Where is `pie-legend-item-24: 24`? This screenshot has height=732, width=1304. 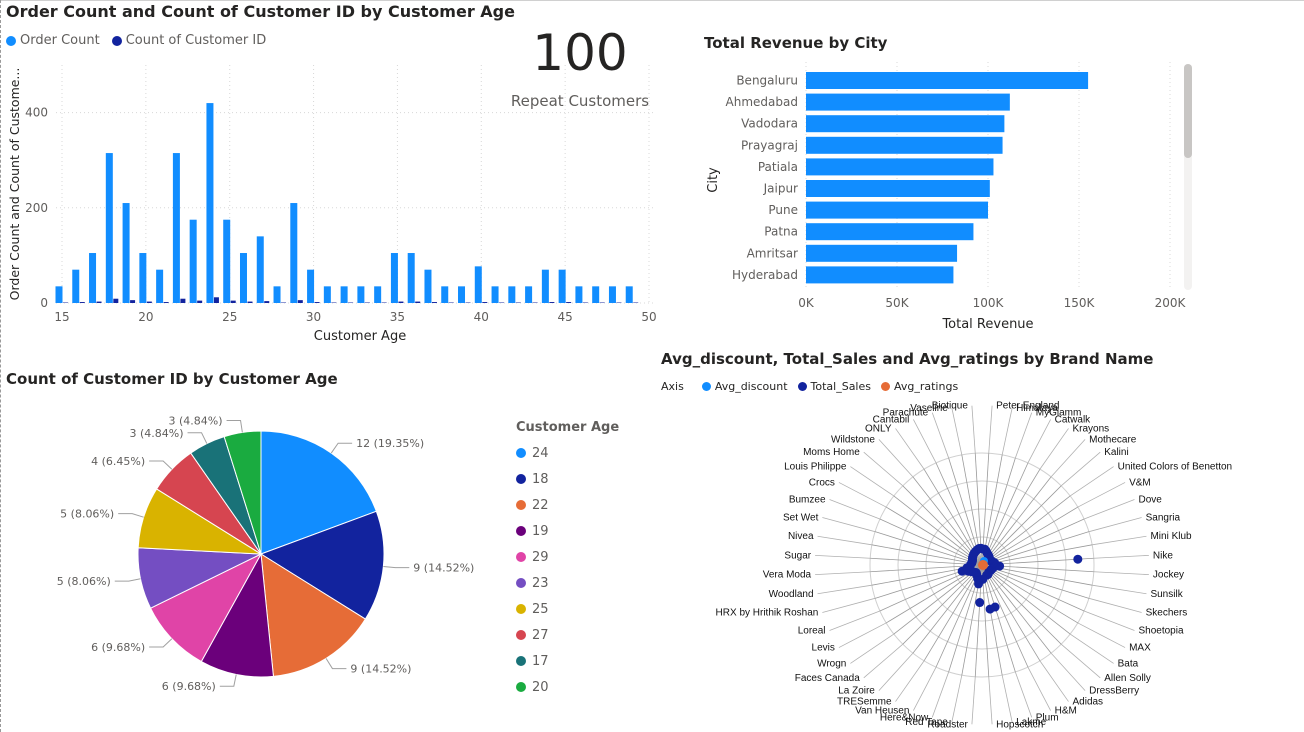
pie-legend-item-24: 24 is located at coordinates (532, 453).